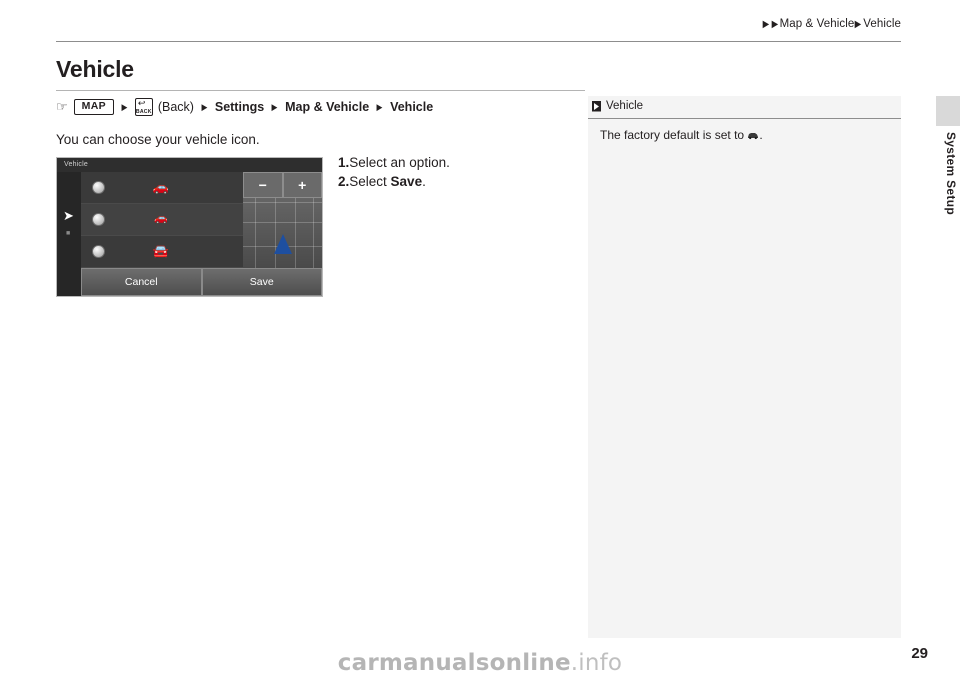 Image resolution: width=960 pixels, height=678 pixels. Describe the element at coordinates (302, 185) in the screenshot. I see `zoom-in-button: +` at that location.